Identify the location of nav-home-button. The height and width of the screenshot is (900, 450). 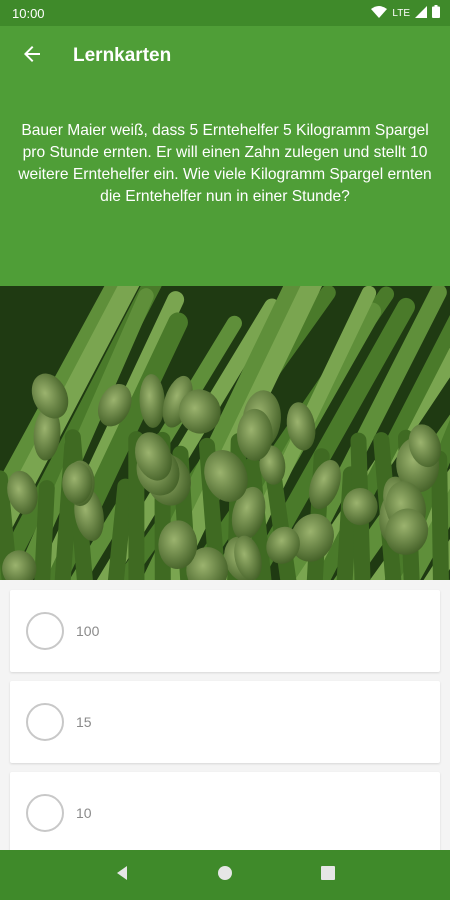
(225, 875).